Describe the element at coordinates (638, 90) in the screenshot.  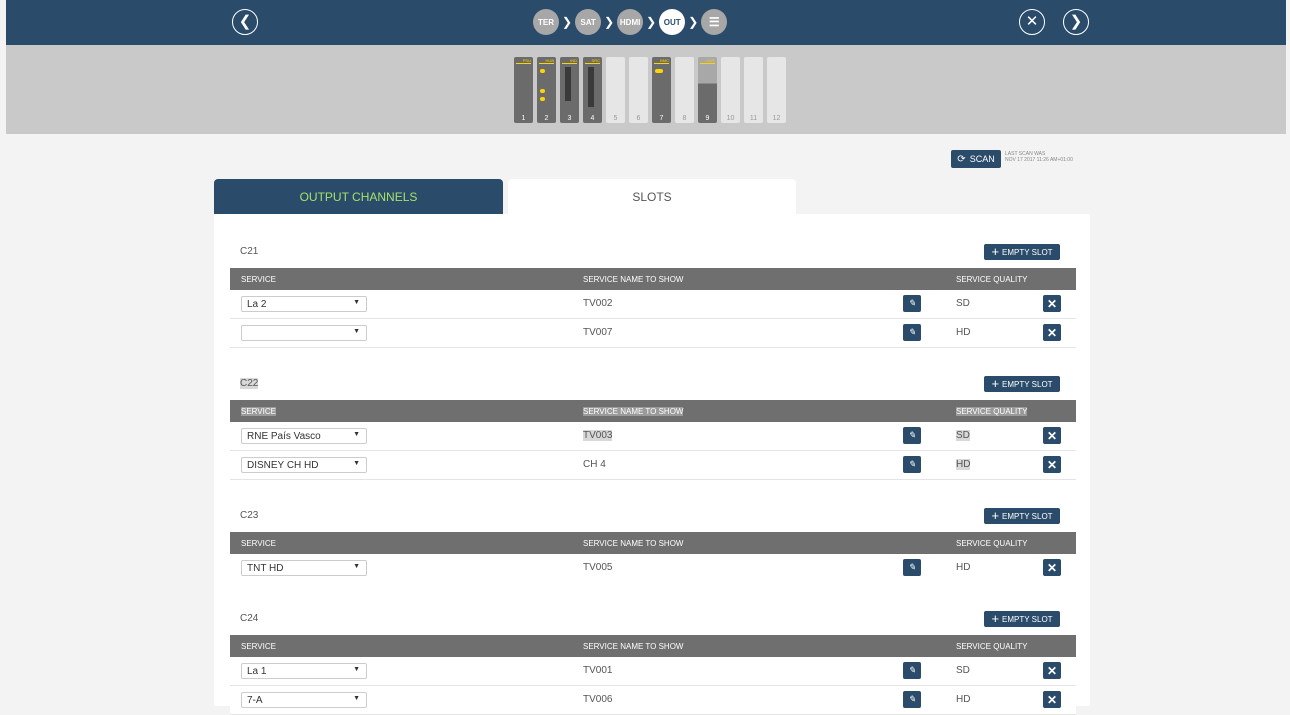
I see `slot-6: 6` at that location.